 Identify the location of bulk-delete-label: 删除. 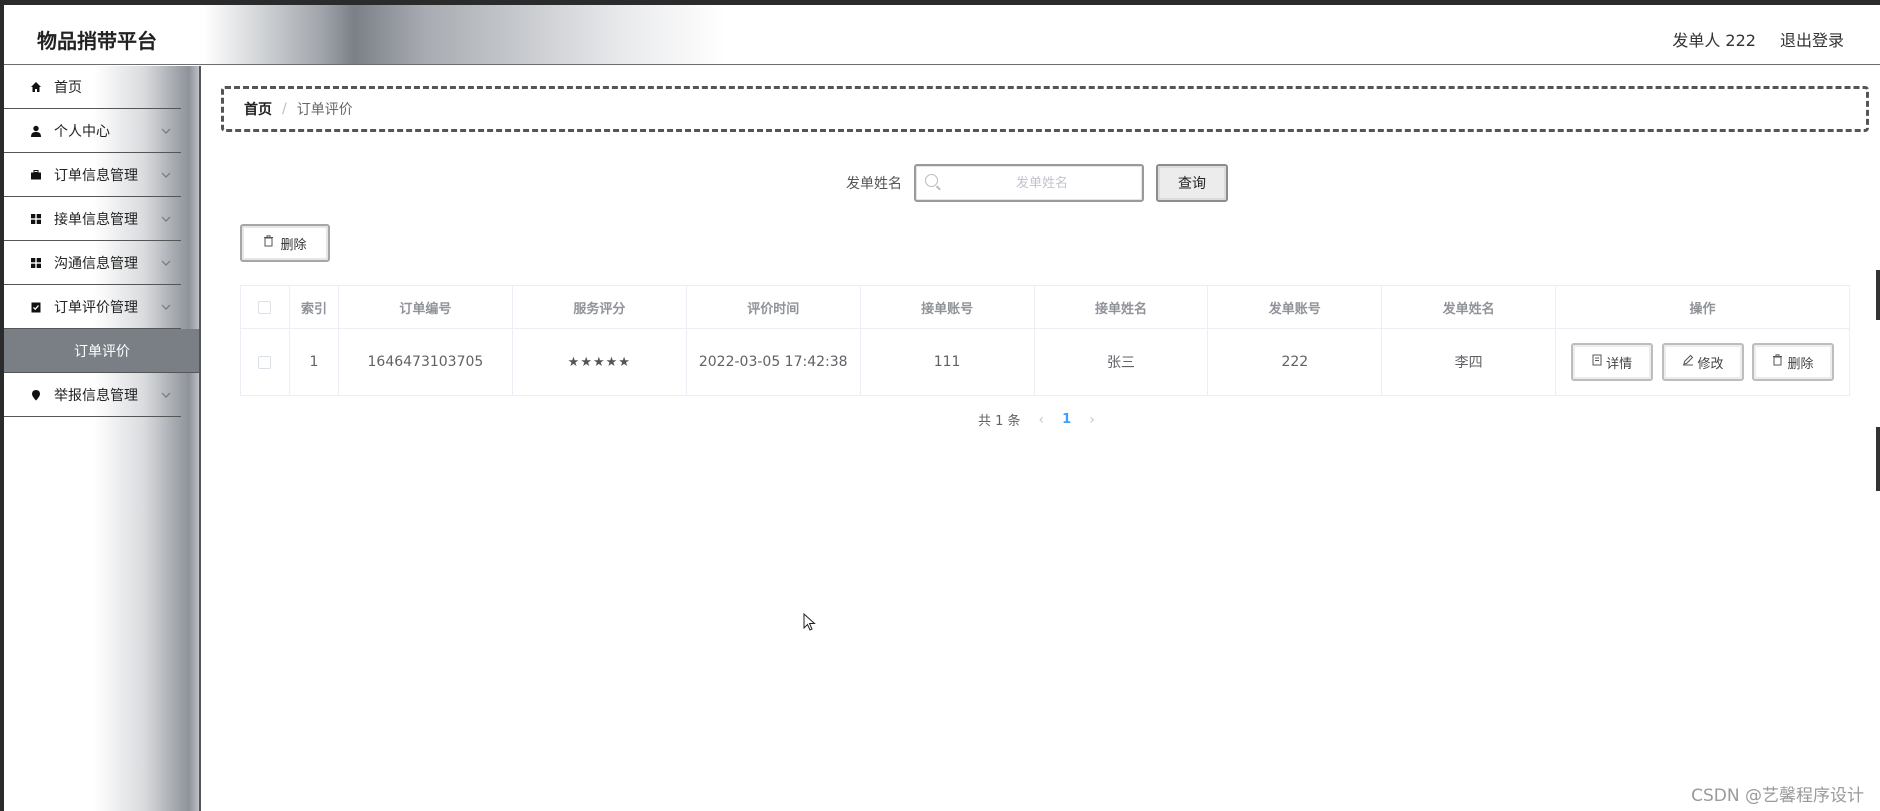
(293, 245).